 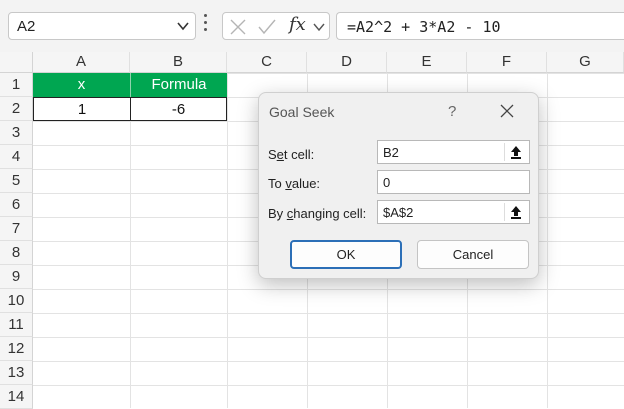 I want to click on row-header-6: 6, so click(x=16, y=205).